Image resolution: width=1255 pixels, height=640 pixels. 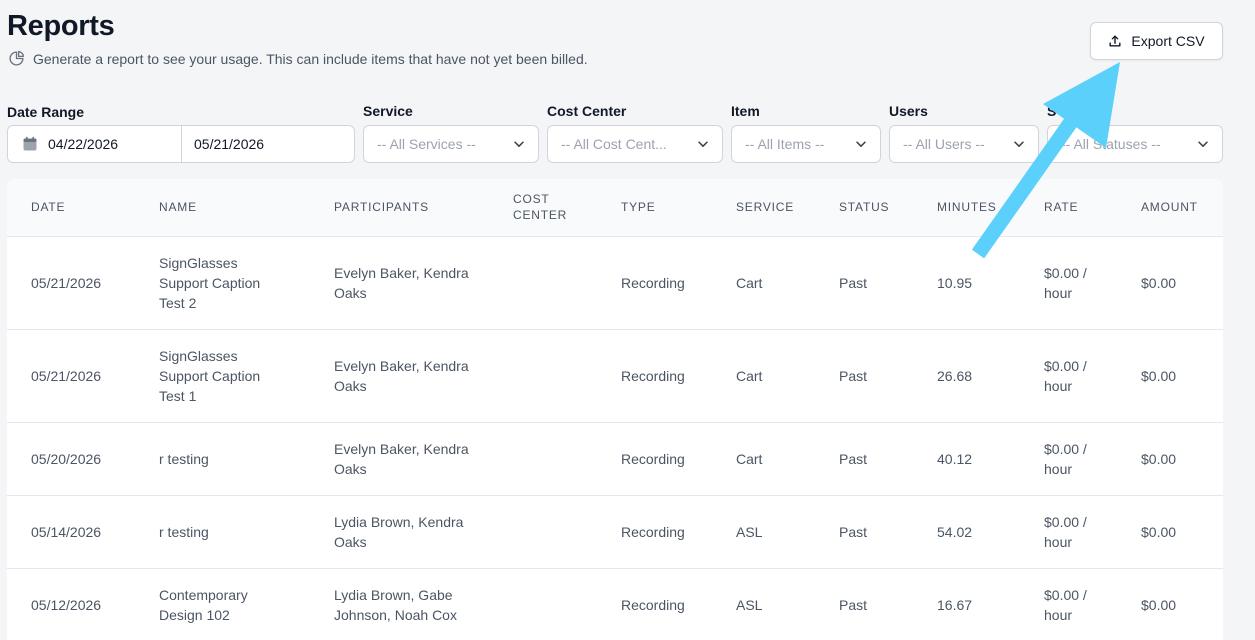 I want to click on cell-minutes: 26.68, so click(x=966, y=375).